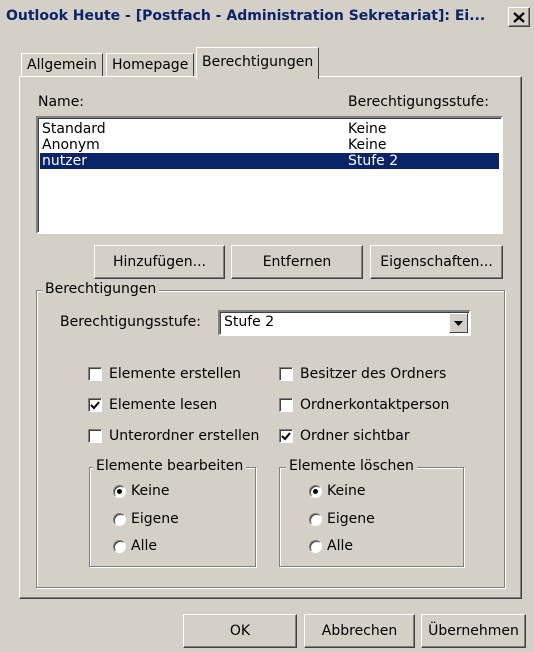 The width and height of the screenshot is (534, 652). What do you see at coordinates (418, 102) in the screenshot?
I see `column-header-level: Berechtigungsstufe:` at bounding box center [418, 102].